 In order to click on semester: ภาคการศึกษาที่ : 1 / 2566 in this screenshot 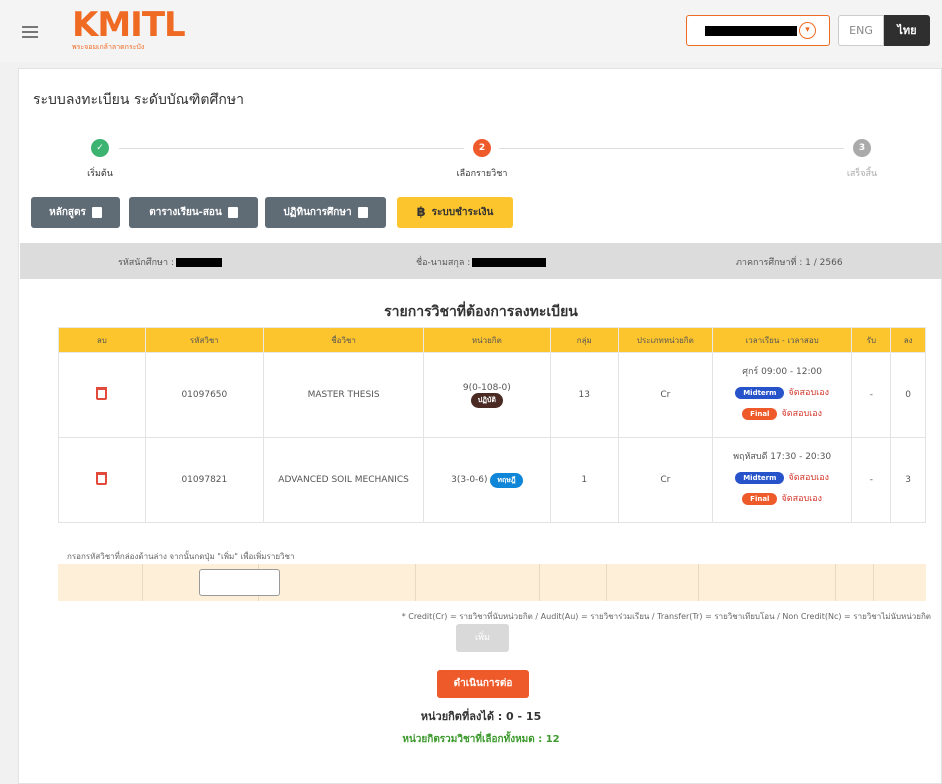, I will do `click(789, 263)`.